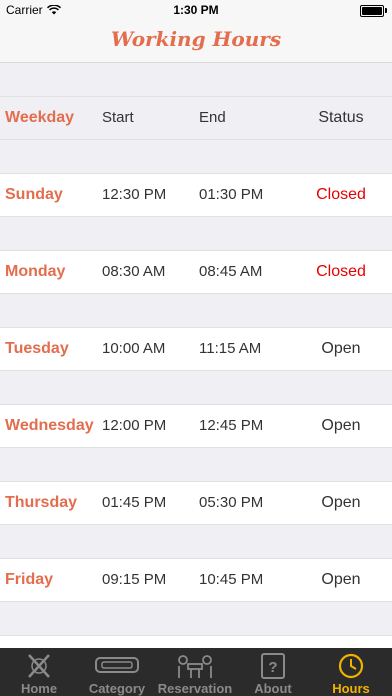 Image resolution: width=392 pixels, height=696 pixels. I want to click on start-time: 12:30 PM, so click(134, 194).